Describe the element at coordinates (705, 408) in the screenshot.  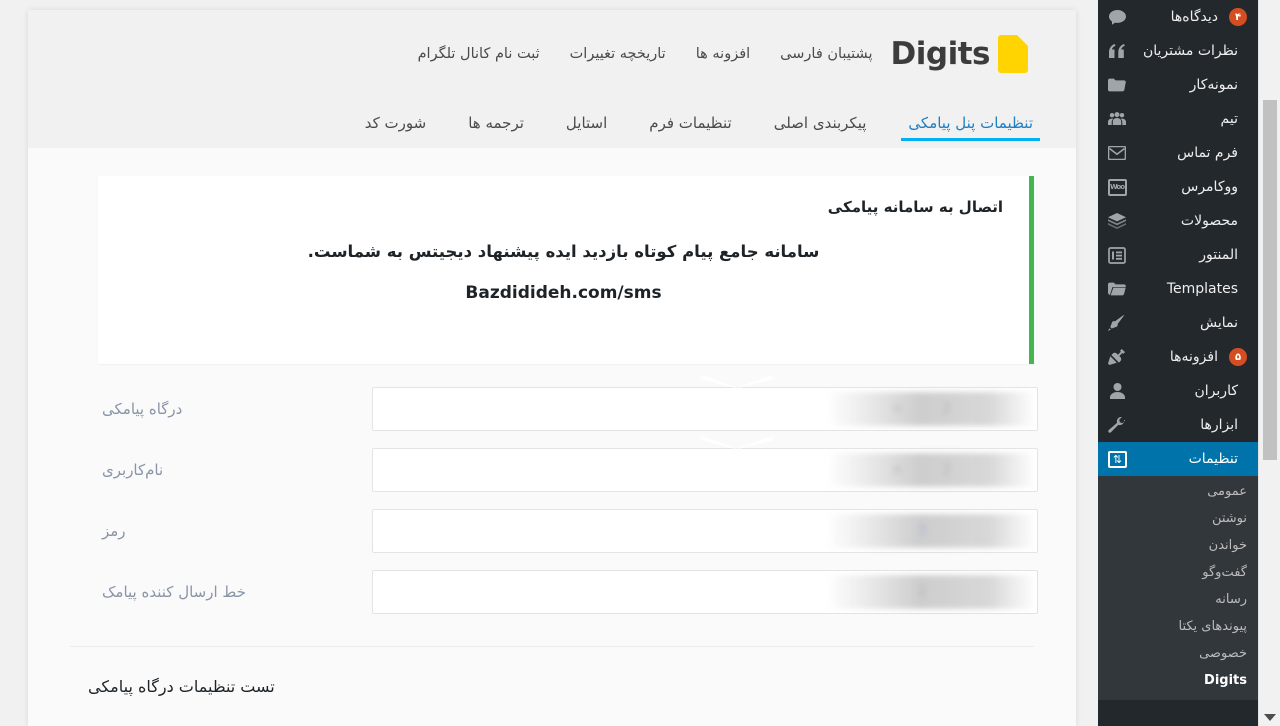
I see `sms-gateway-input` at that location.